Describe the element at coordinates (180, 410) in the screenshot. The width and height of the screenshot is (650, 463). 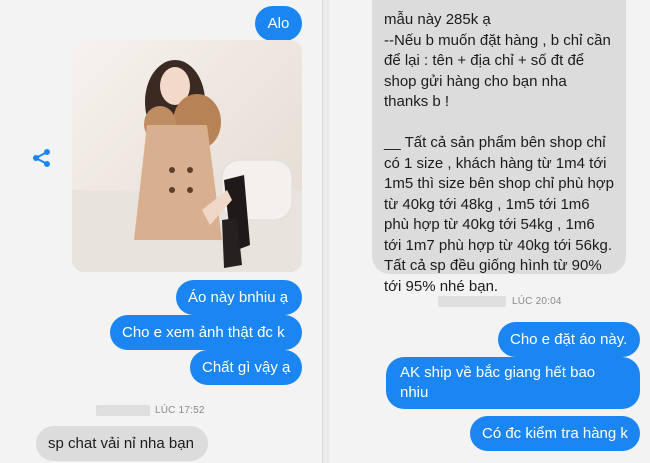
I see `timestamp-left: LÚC 17:52` at that location.